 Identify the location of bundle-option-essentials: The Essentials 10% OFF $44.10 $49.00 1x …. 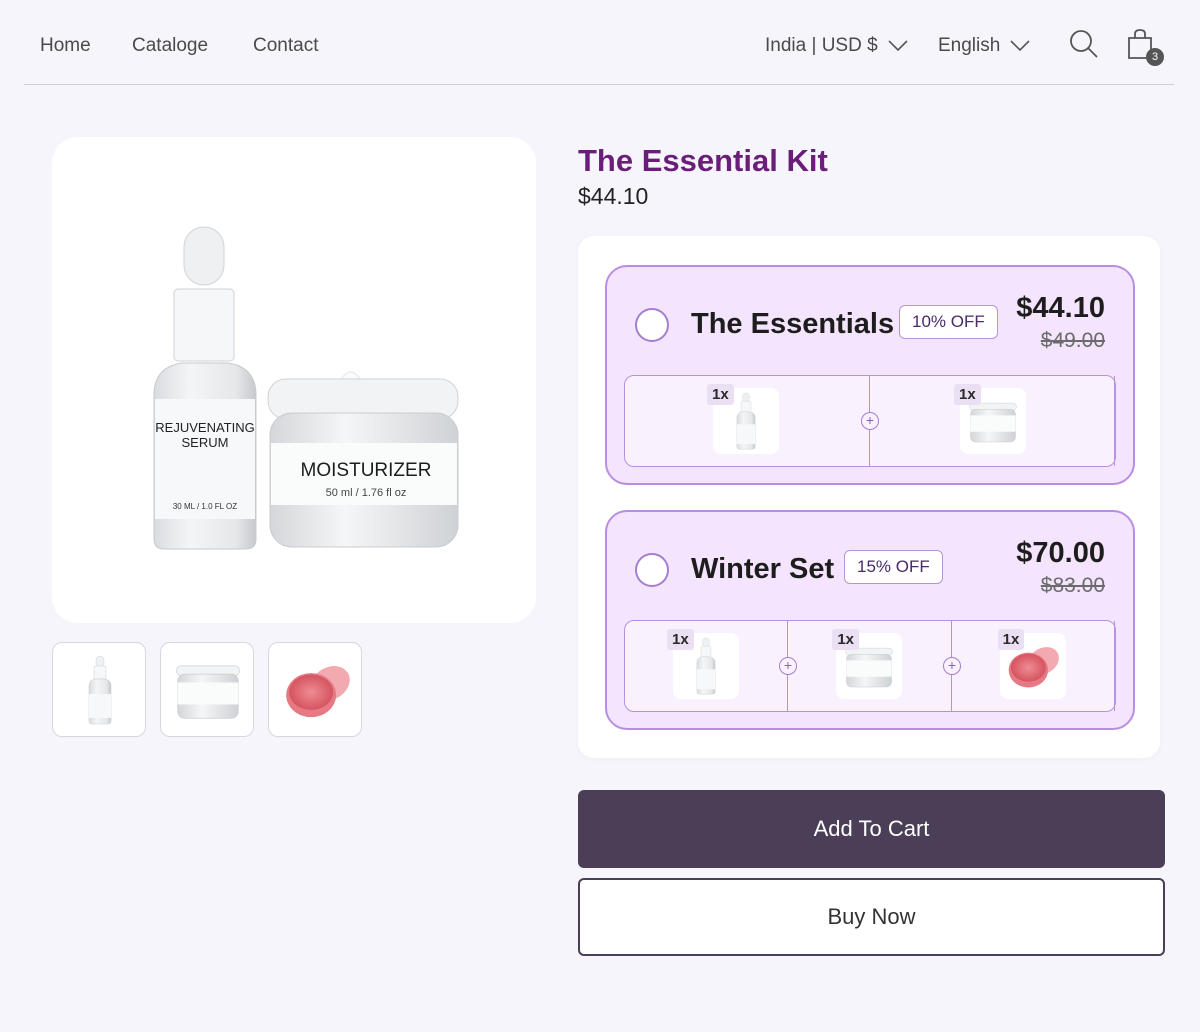
(870, 375).